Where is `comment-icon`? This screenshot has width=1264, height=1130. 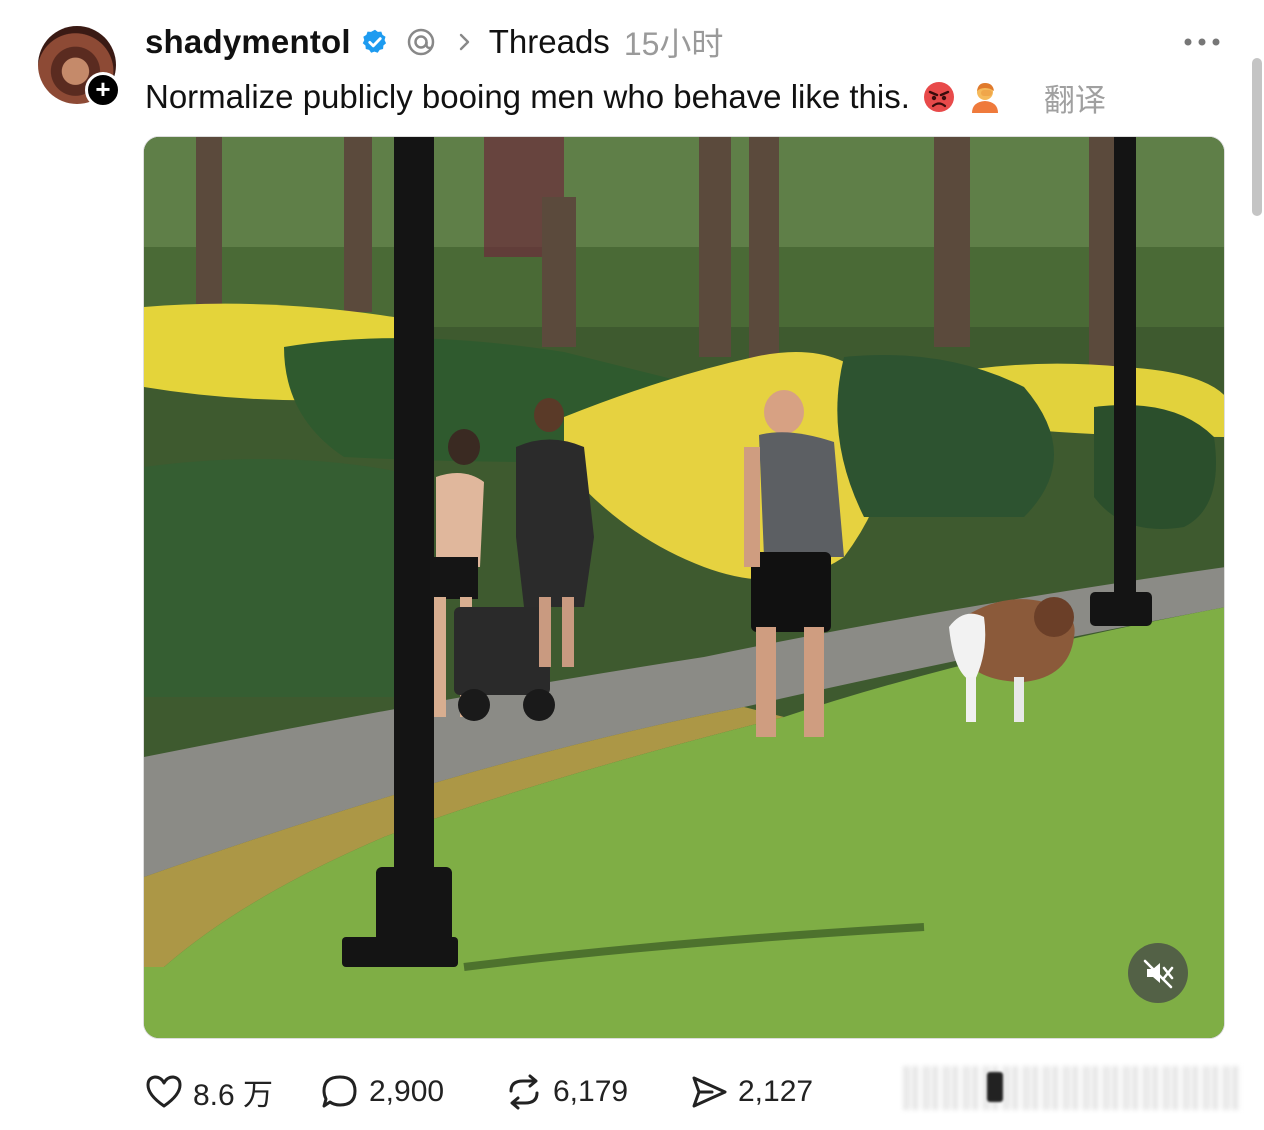 comment-icon is located at coordinates (339, 1091).